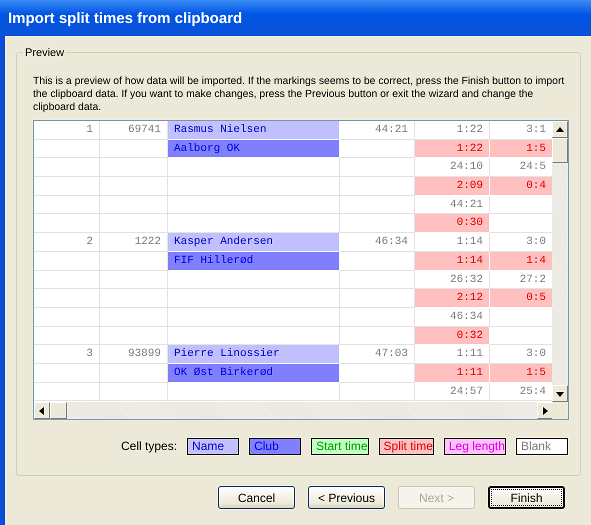 The image size is (591, 525). Describe the element at coordinates (299, 94) in the screenshot. I see `description-text: This is a preview of how data will be imported. If the markings seems to be correct, press the Finish button to import the clipboard data. If you want to make changes, press the Previous button or exit the wizard and change the clipboard data.` at that location.